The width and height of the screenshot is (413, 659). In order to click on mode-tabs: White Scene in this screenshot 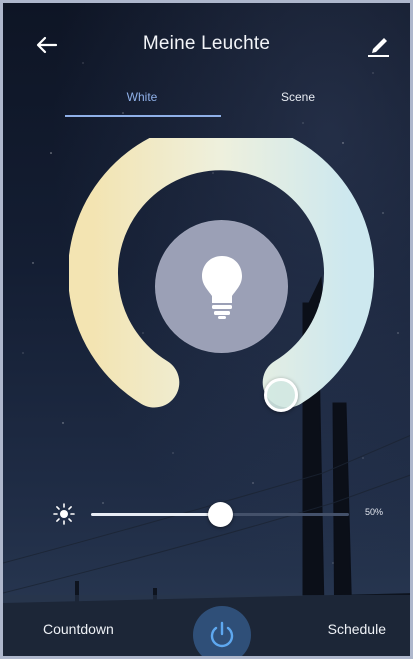, I will do `click(213, 102)`.